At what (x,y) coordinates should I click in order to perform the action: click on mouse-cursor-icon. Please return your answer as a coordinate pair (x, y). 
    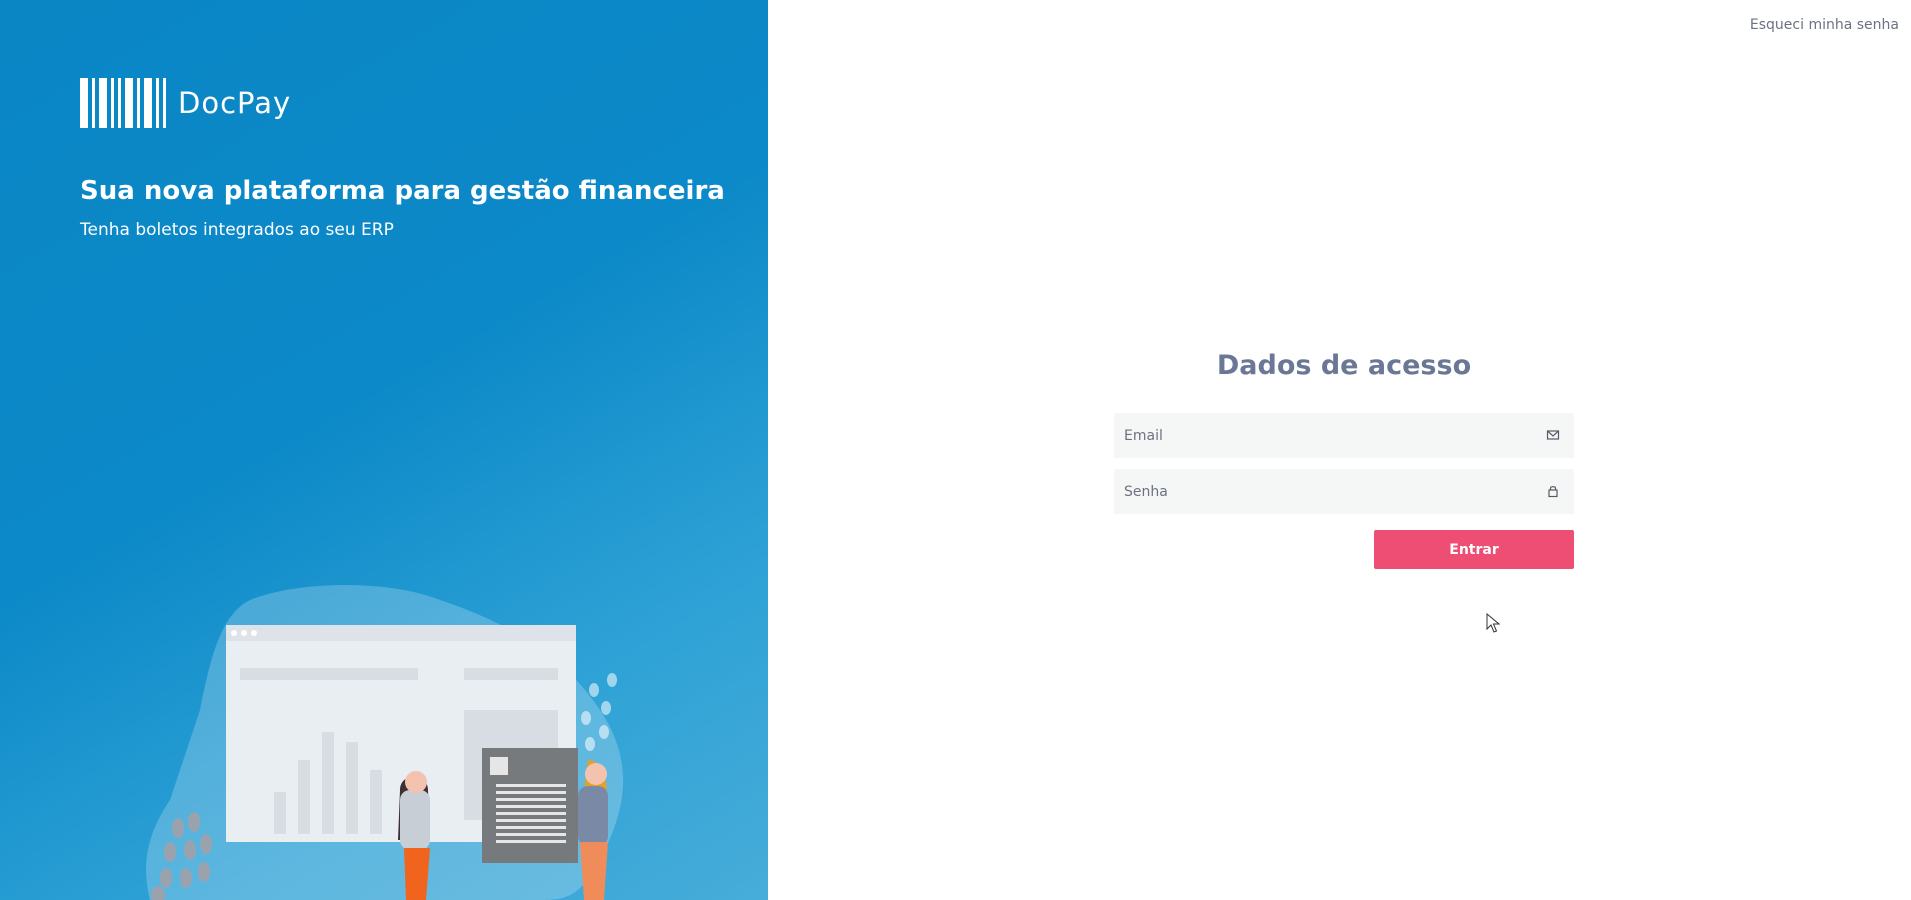
    Looking at the image, I should click on (1493, 623).